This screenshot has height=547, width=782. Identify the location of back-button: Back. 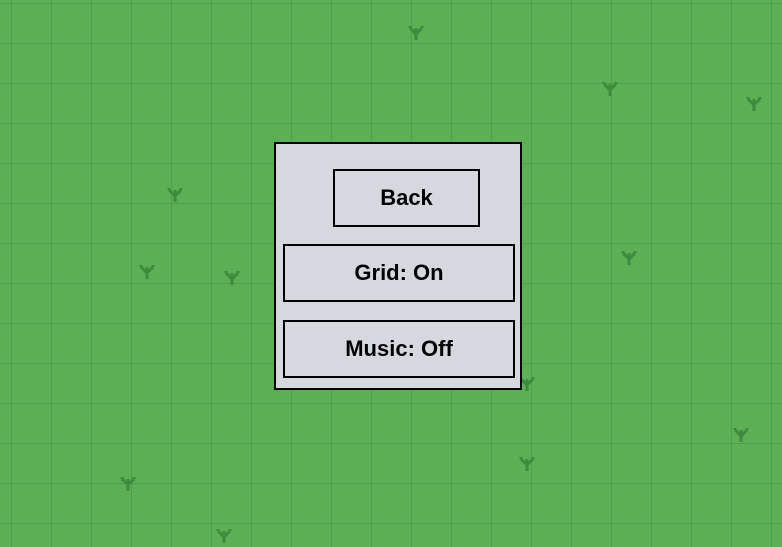
(406, 198).